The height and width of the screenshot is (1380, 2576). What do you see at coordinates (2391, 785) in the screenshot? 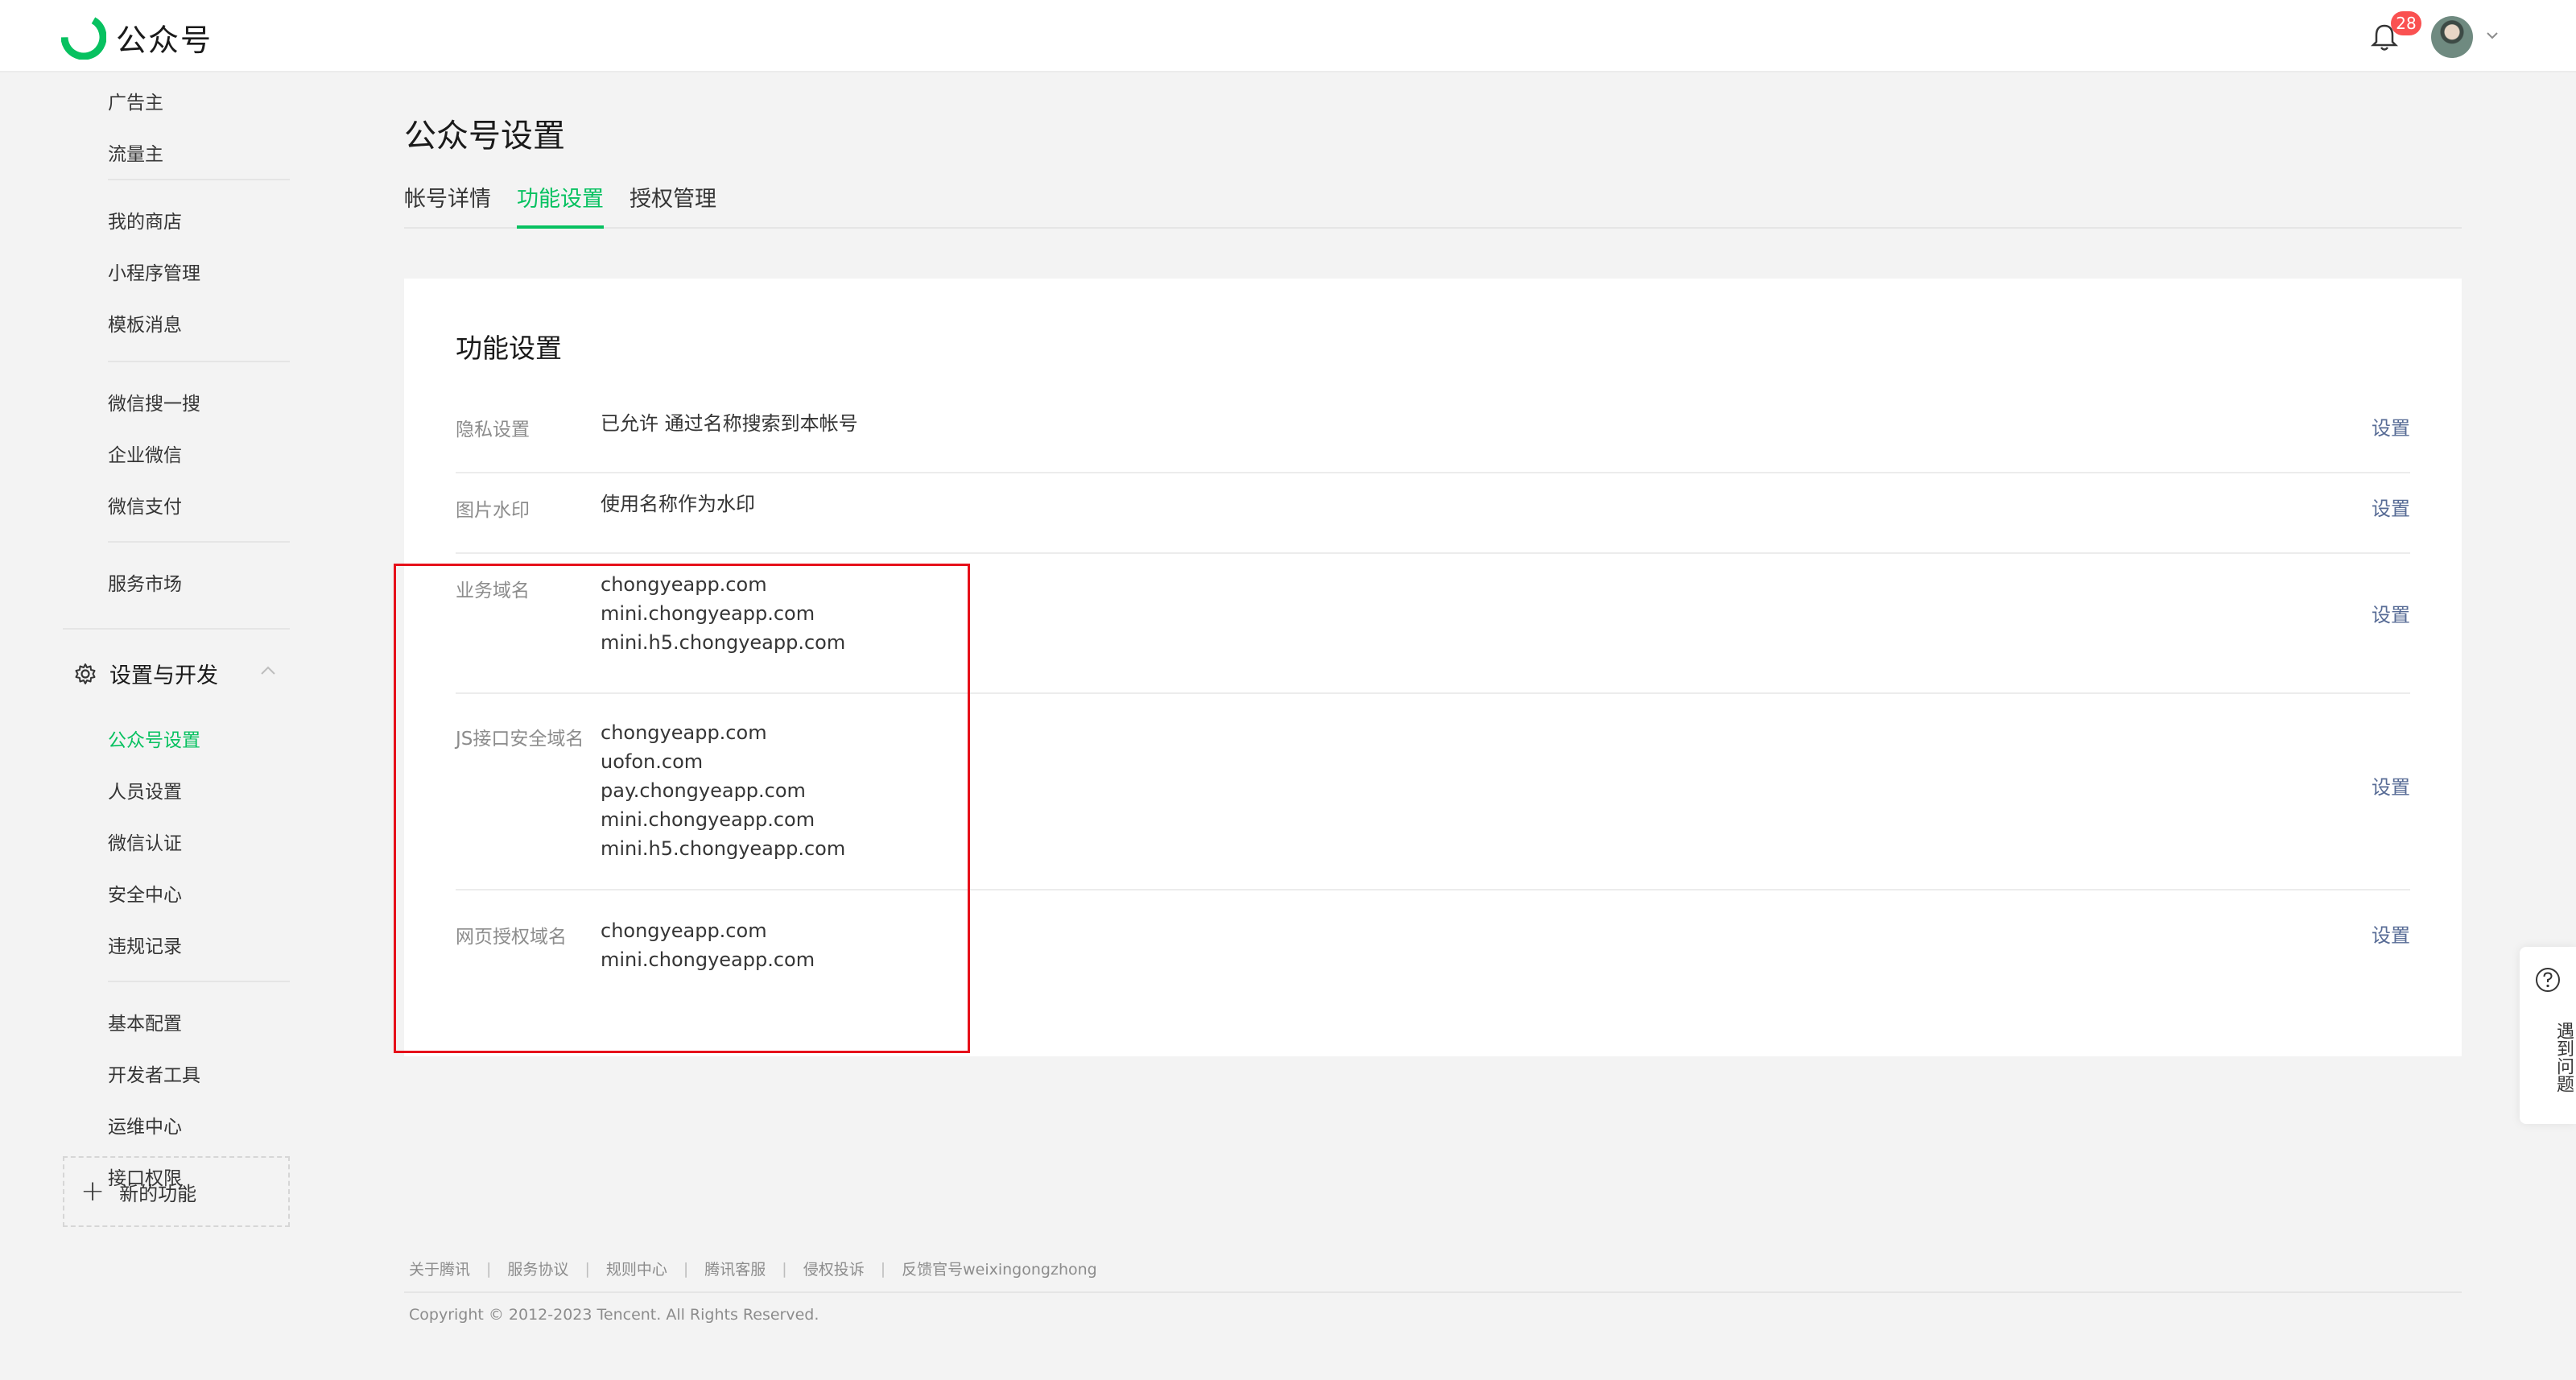
I see `js-domain-settings-link: 设置` at bounding box center [2391, 785].